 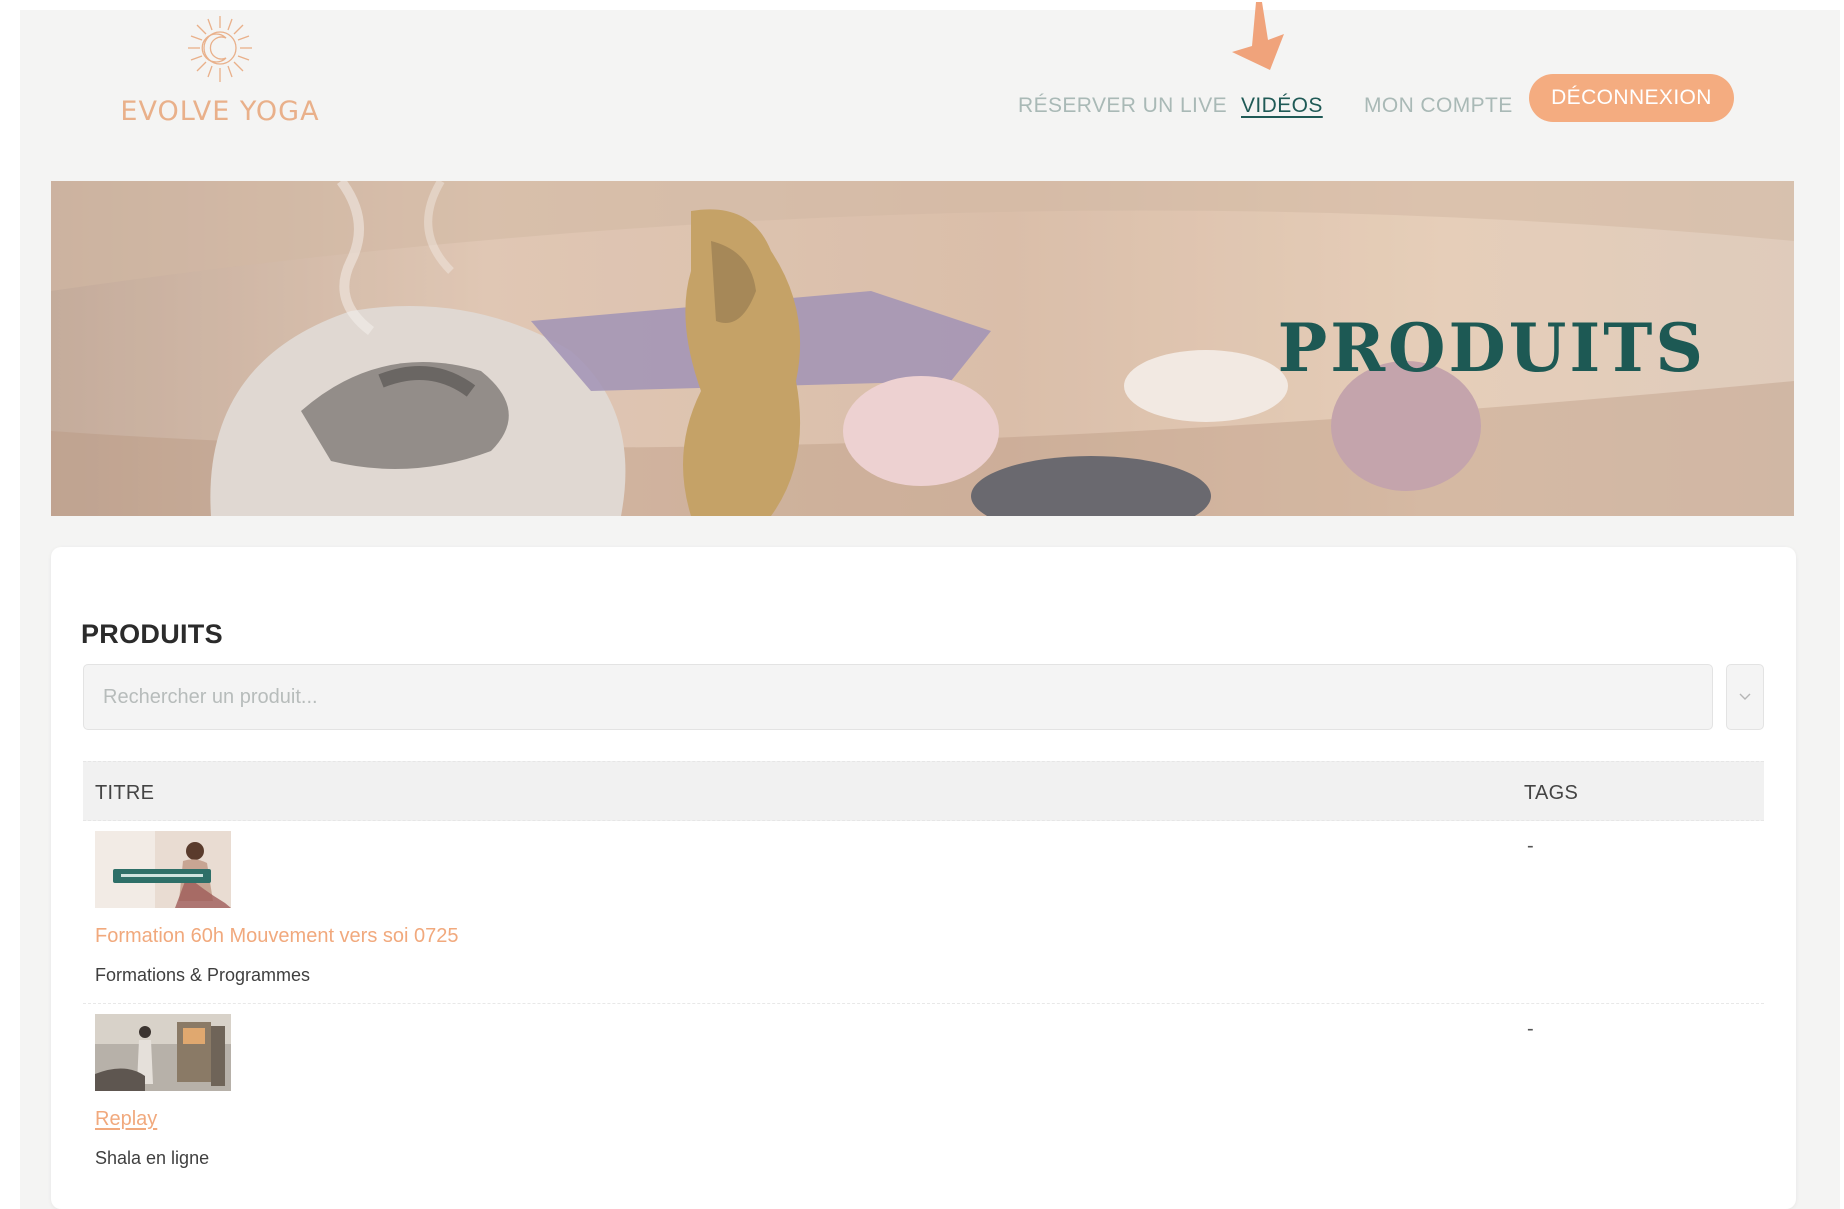 I want to click on column-header-tags: TAGS, so click(x=1551, y=793).